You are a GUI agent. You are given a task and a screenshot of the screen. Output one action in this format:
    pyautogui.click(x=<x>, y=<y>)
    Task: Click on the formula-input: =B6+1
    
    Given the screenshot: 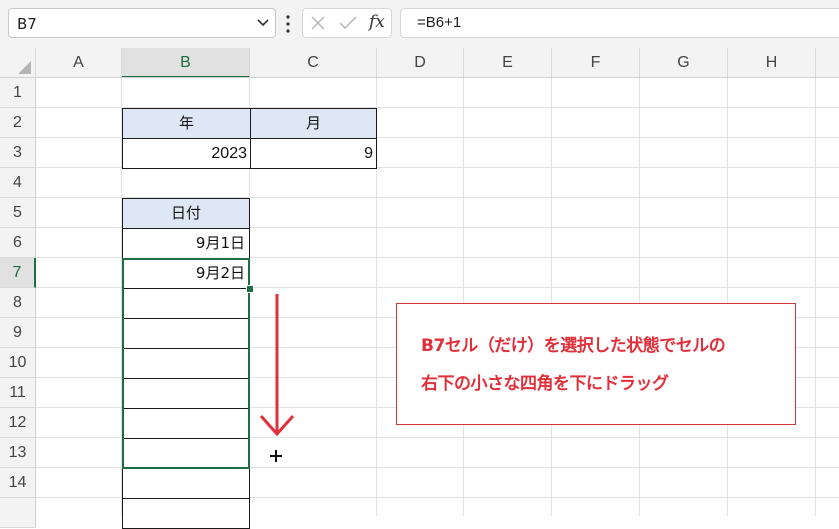 What is the action you would take?
    pyautogui.click(x=619, y=23)
    